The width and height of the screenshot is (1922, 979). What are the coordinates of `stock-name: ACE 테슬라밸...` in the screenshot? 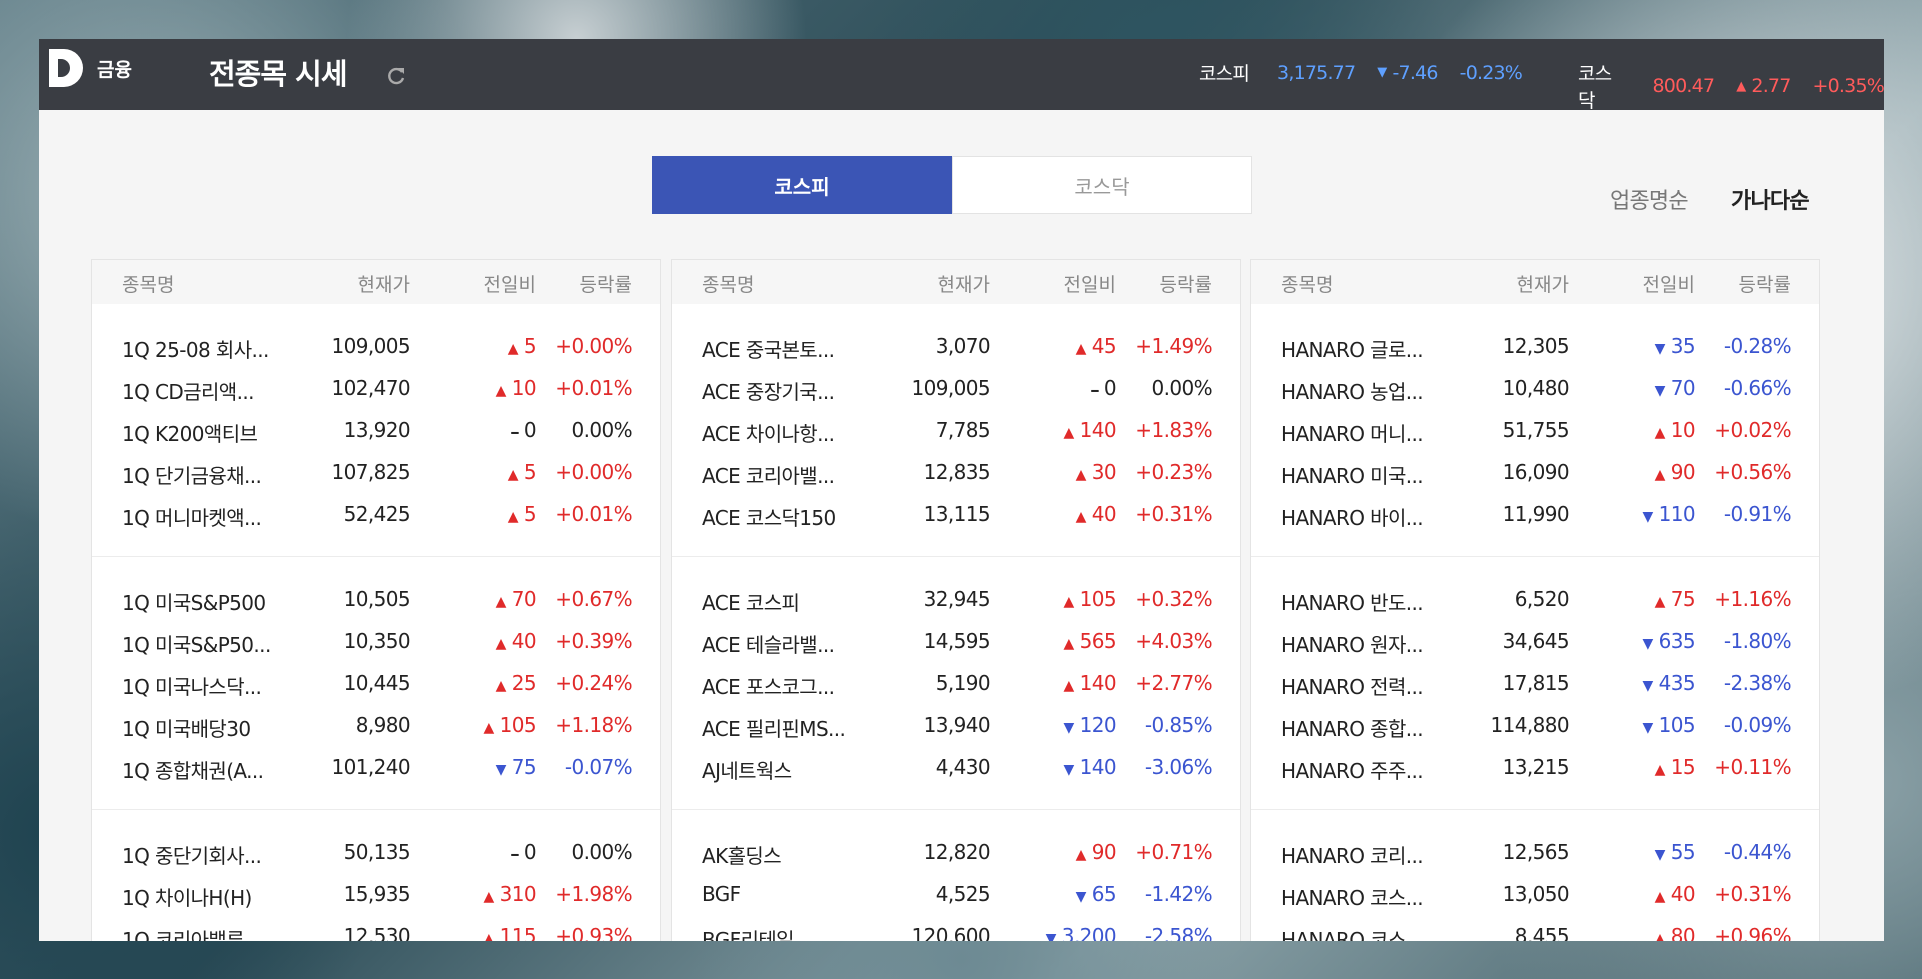 It's located at (768, 643).